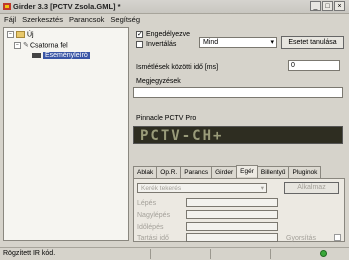 The height and width of the screenshot is (260, 349). I want to click on tree-node-root: − Új, so click(20, 35).